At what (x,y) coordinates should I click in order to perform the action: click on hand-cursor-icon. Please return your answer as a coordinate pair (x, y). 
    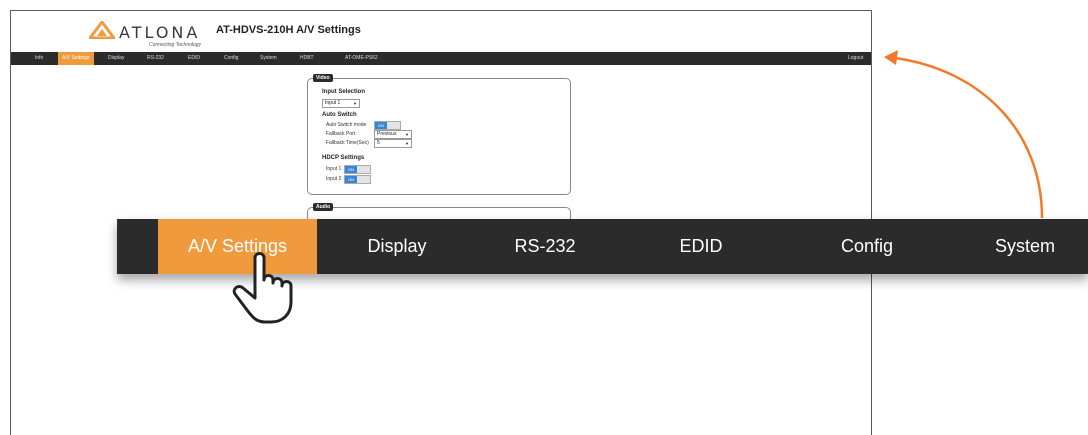
    Looking at the image, I should click on (262, 288).